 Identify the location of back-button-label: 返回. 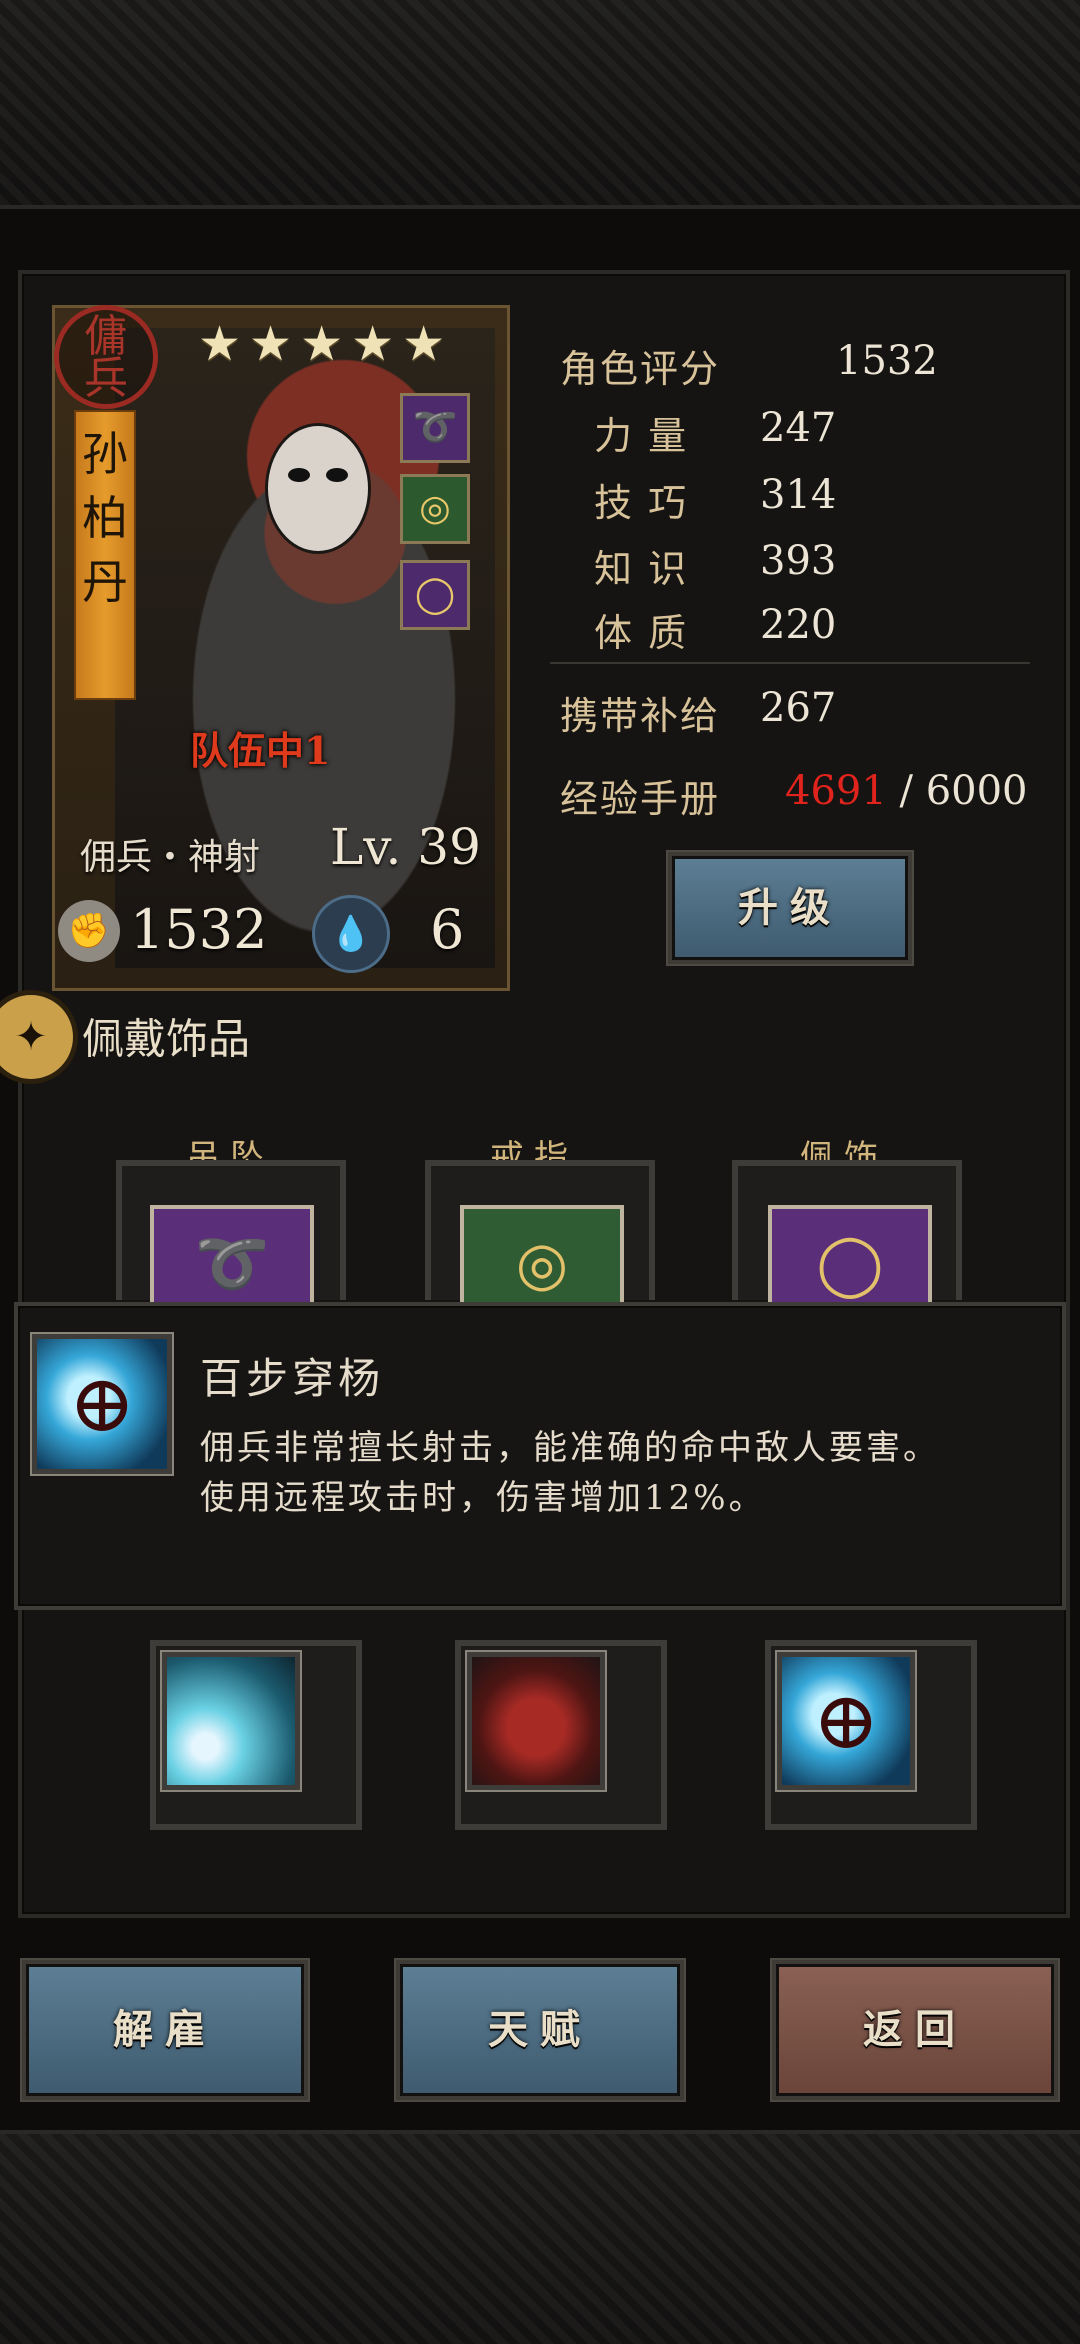
(915, 2029).